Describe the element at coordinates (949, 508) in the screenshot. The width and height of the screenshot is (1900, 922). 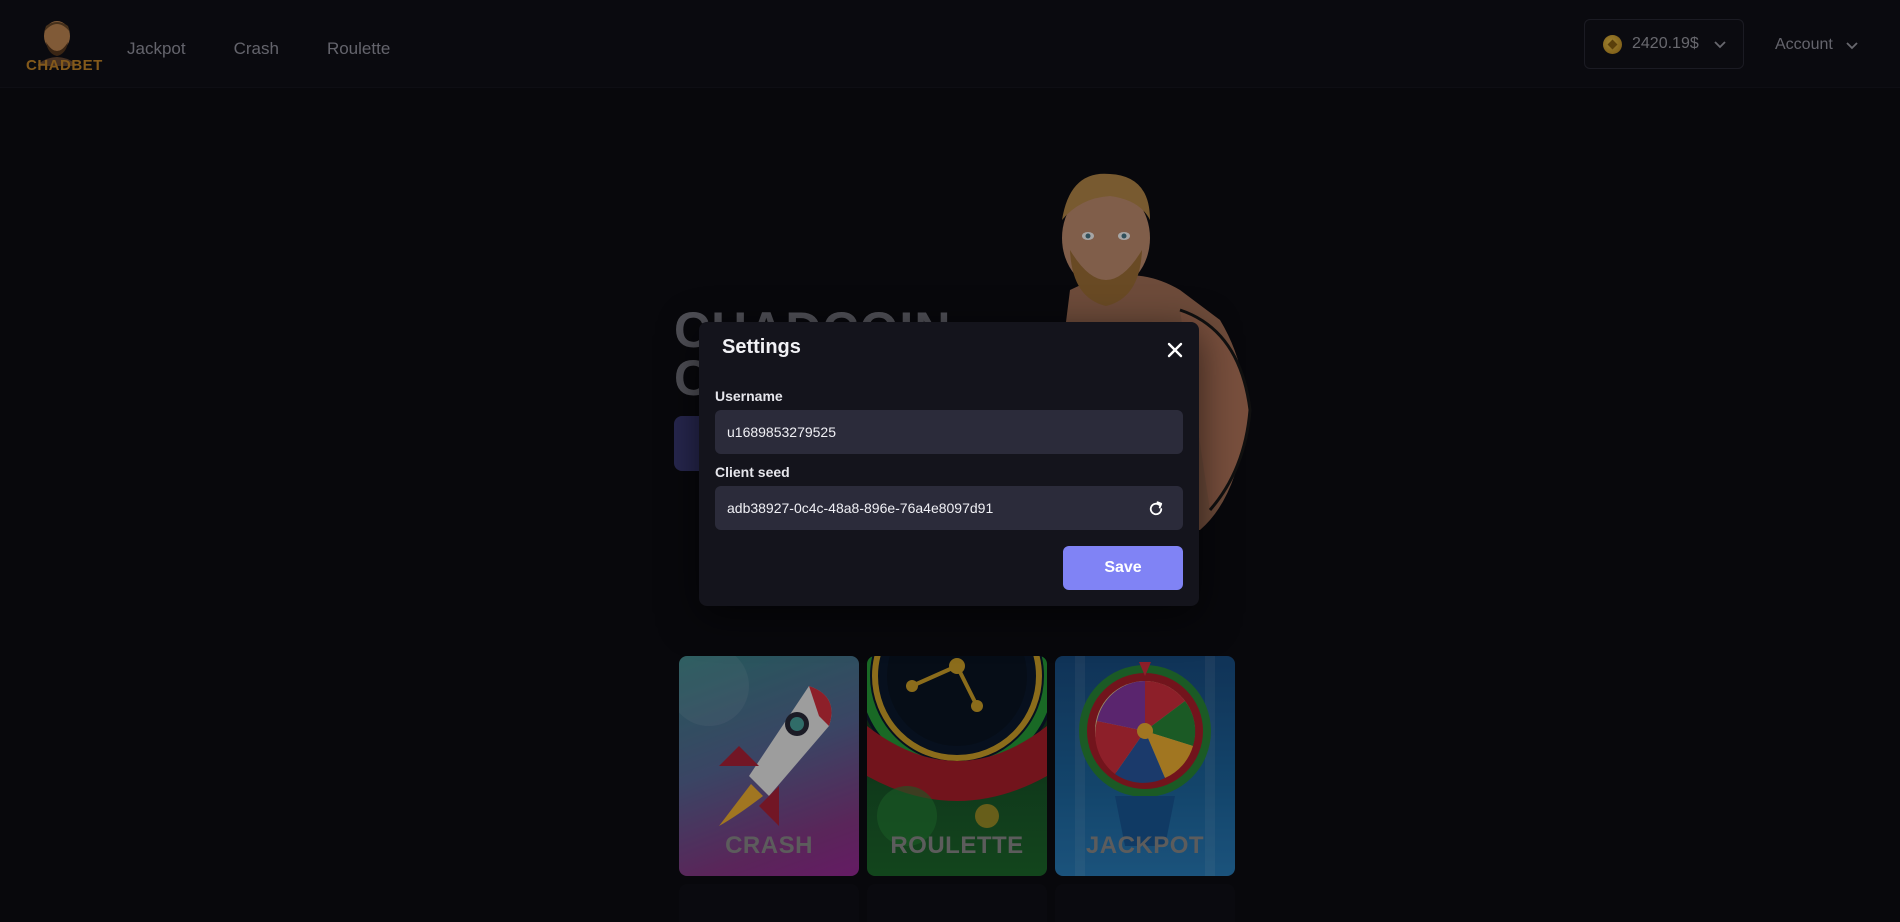
I see `client-seed-input` at that location.